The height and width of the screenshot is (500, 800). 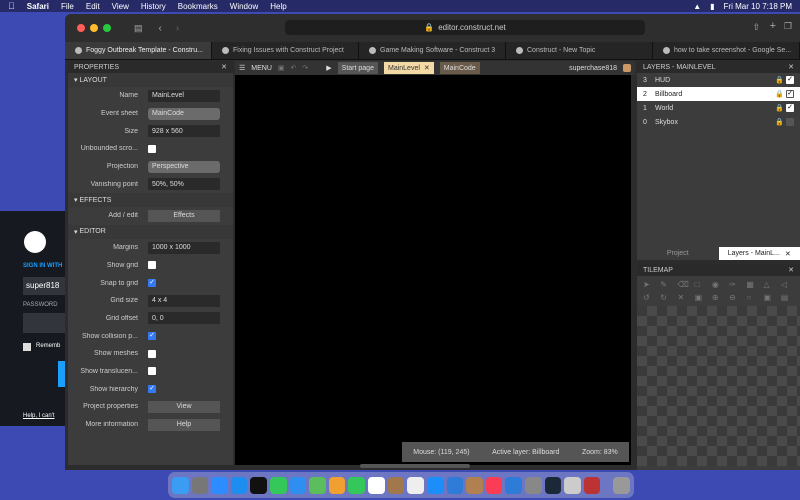 What do you see at coordinates (152, 353) in the screenshot?
I see `show-meshes-checkbox` at bounding box center [152, 353].